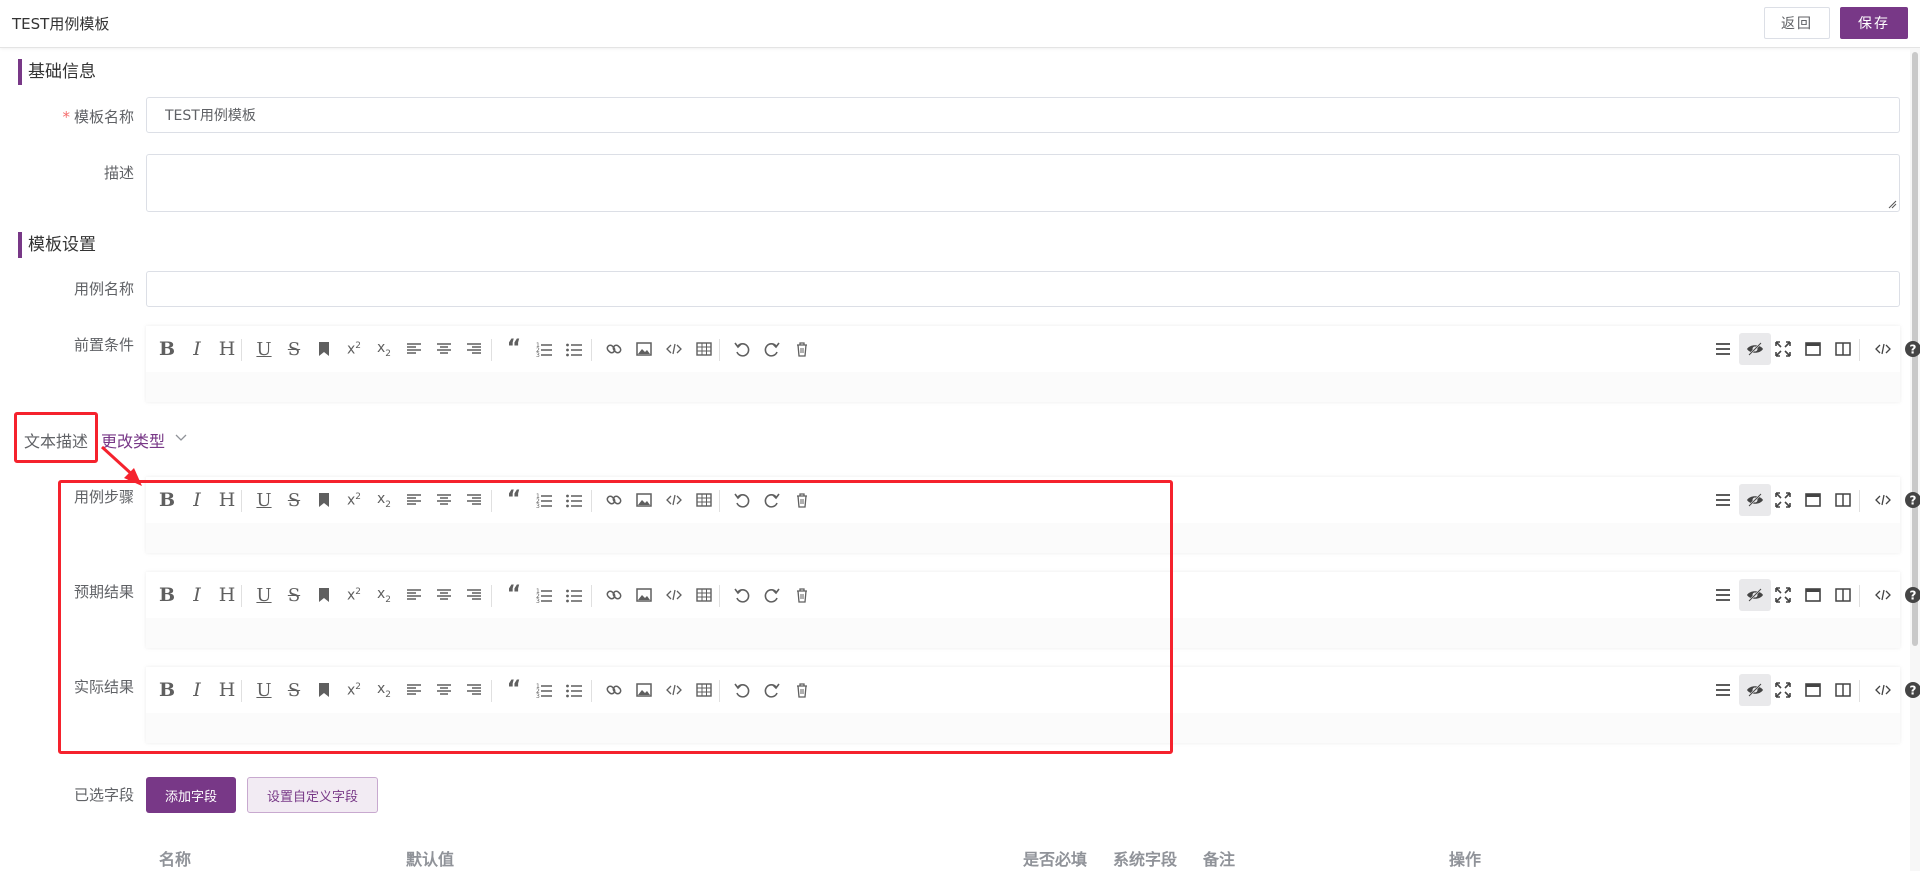 The image size is (1920, 871). Describe the element at coordinates (175, 859) in the screenshot. I see `column-header-name: 名称` at that location.